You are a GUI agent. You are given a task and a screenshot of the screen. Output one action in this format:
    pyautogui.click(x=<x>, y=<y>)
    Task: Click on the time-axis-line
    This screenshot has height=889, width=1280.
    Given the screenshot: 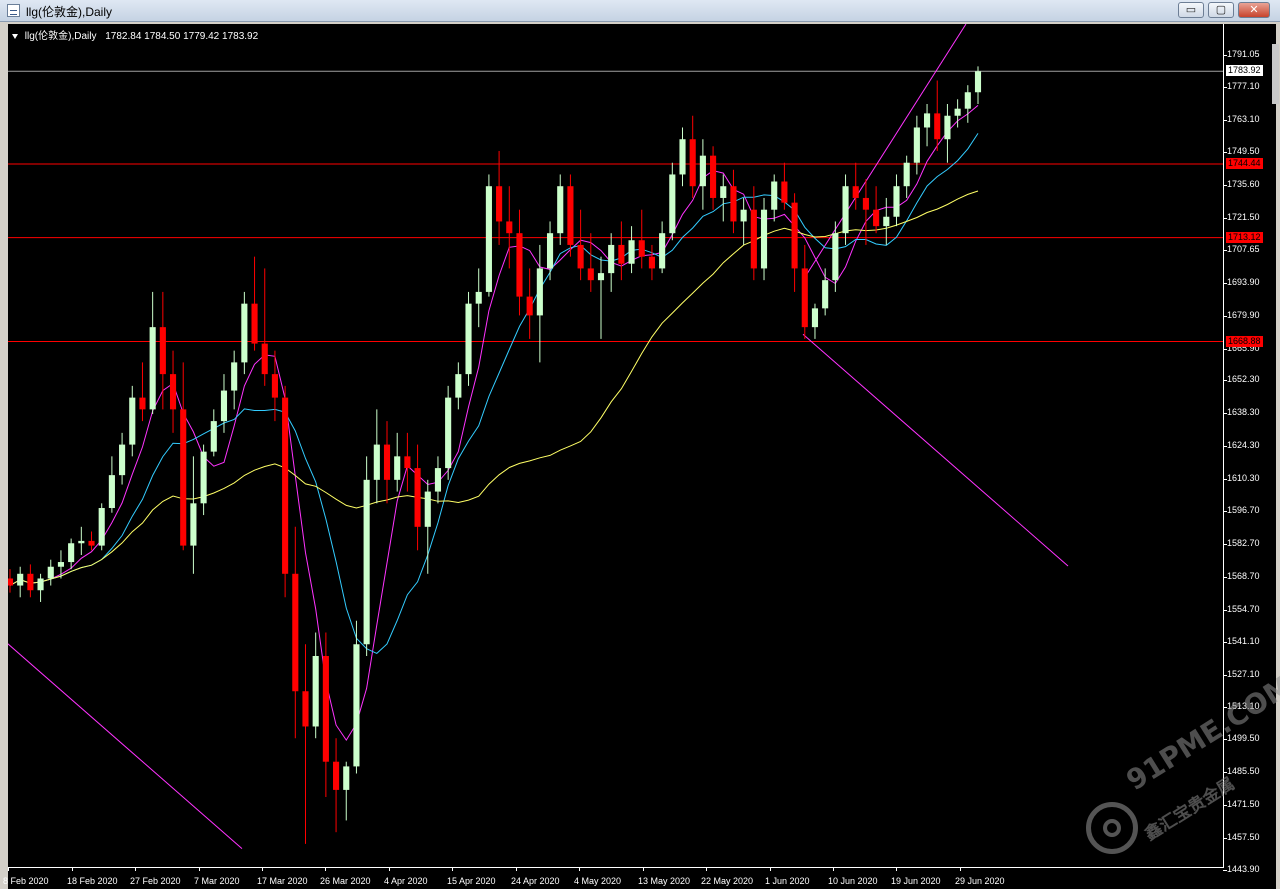 What is the action you would take?
    pyautogui.click(x=616, y=867)
    